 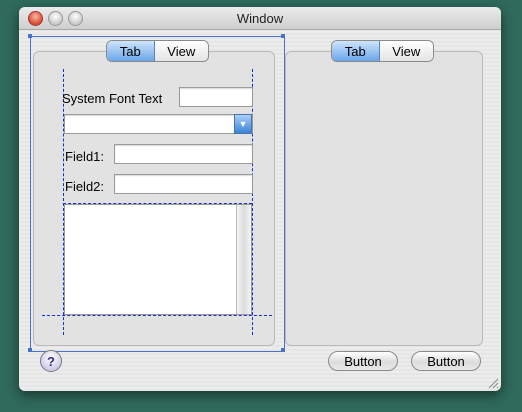 What do you see at coordinates (158, 259) in the screenshot?
I see `text-view` at bounding box center [158, 259].